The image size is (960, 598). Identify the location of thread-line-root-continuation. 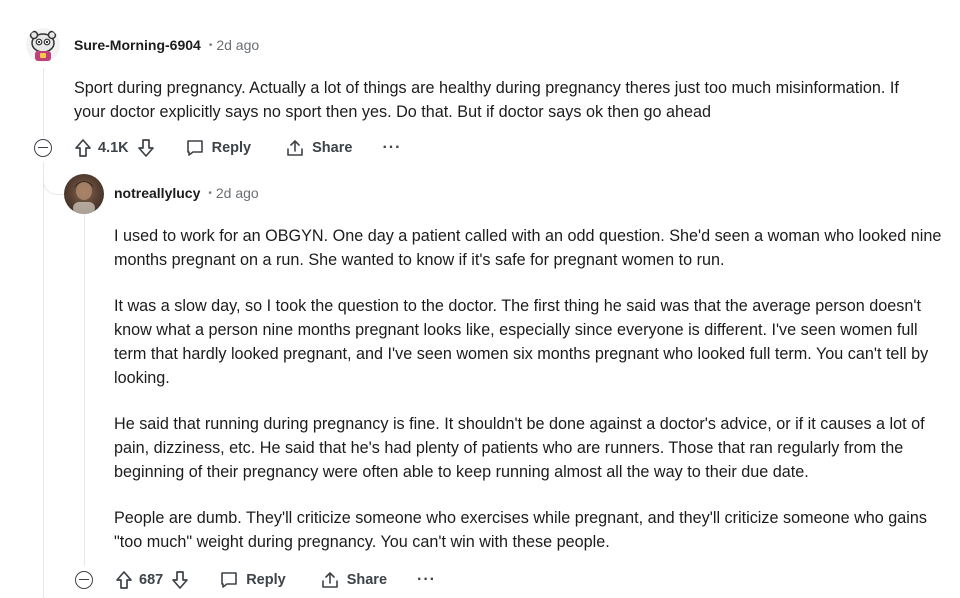
(43, 380).